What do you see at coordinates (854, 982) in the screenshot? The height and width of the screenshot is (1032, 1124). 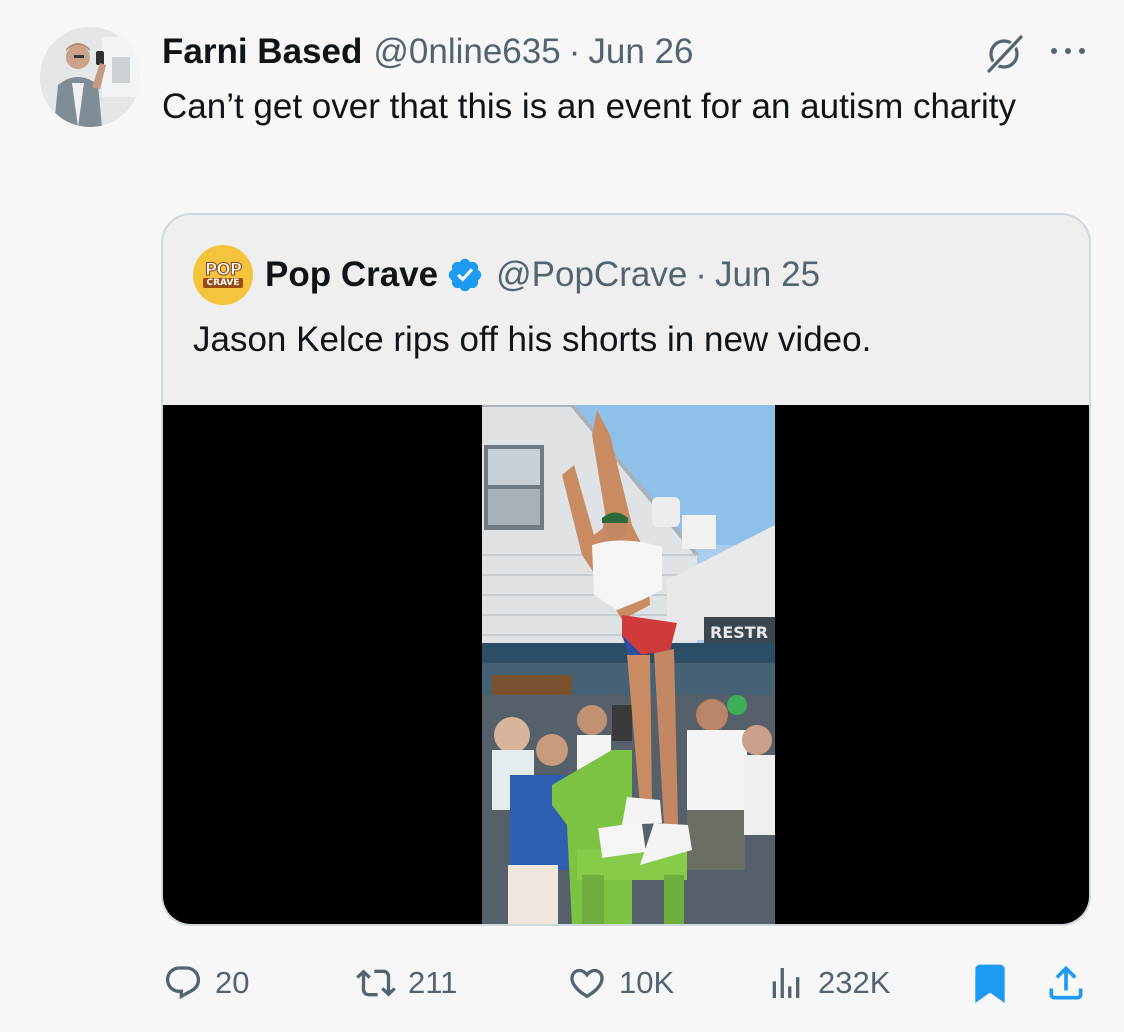 I see `views-count: 232K` at bounding box center [854, 982].